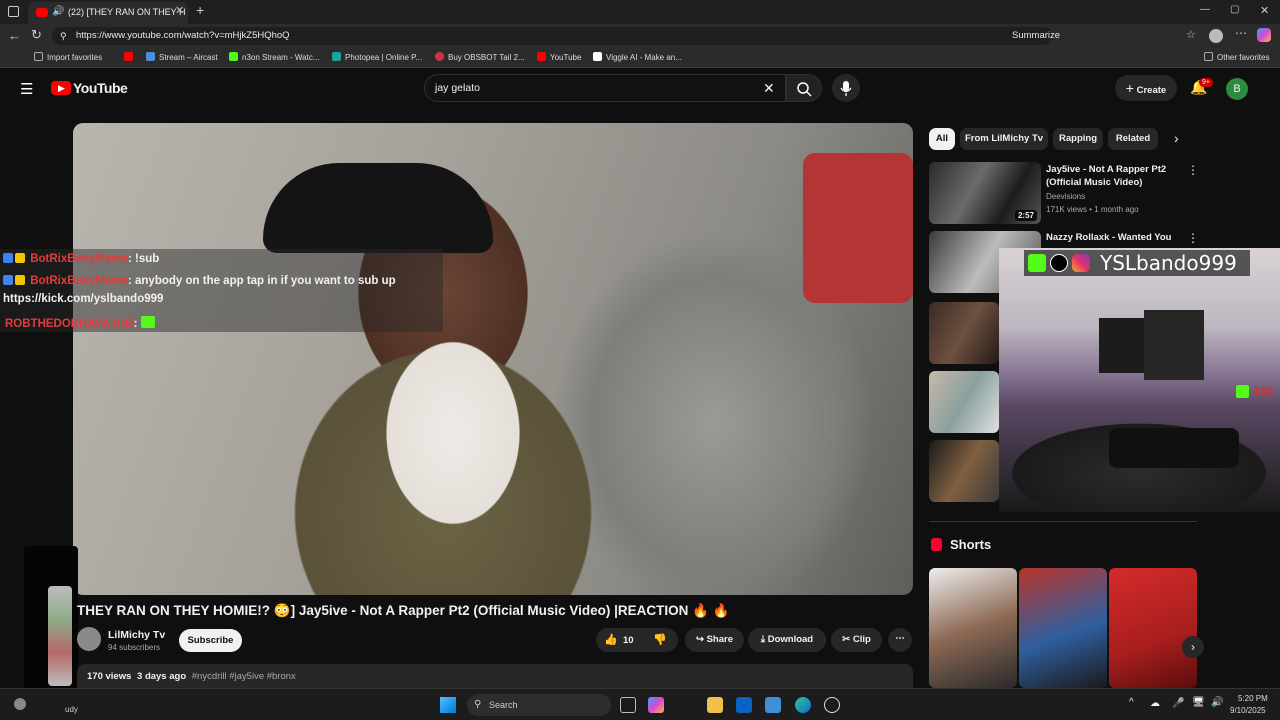 The height and width of the screenshot is (720, 1280). What do you see at coordinates (210, 640) in the screenshot?
I see `subscribe-button: Subscribe` at bounding box center [210, 640].